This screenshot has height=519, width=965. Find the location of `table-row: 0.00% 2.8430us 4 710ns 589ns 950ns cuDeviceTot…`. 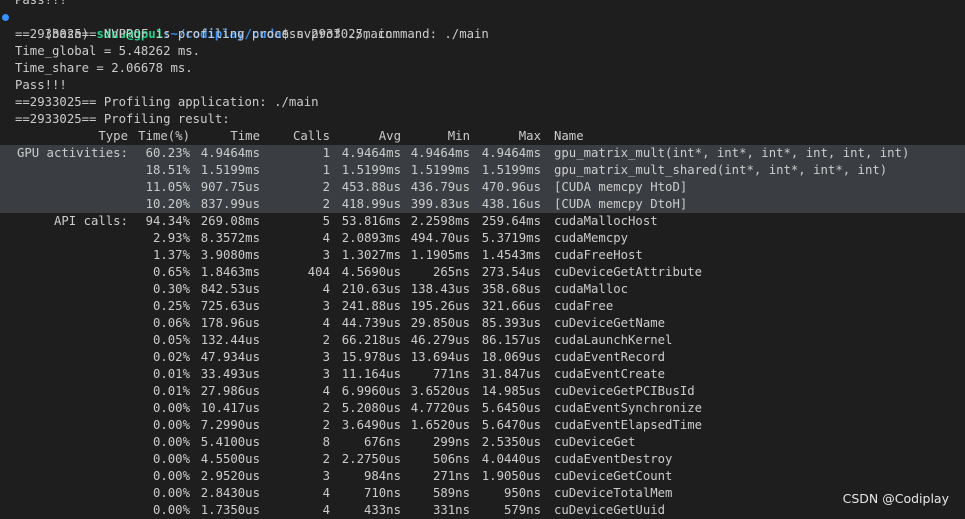

table-row: 0.00% 2.8430us 4 710ns 589ns 950ns cuDeviceTot… is located at coordinates (482, 493).